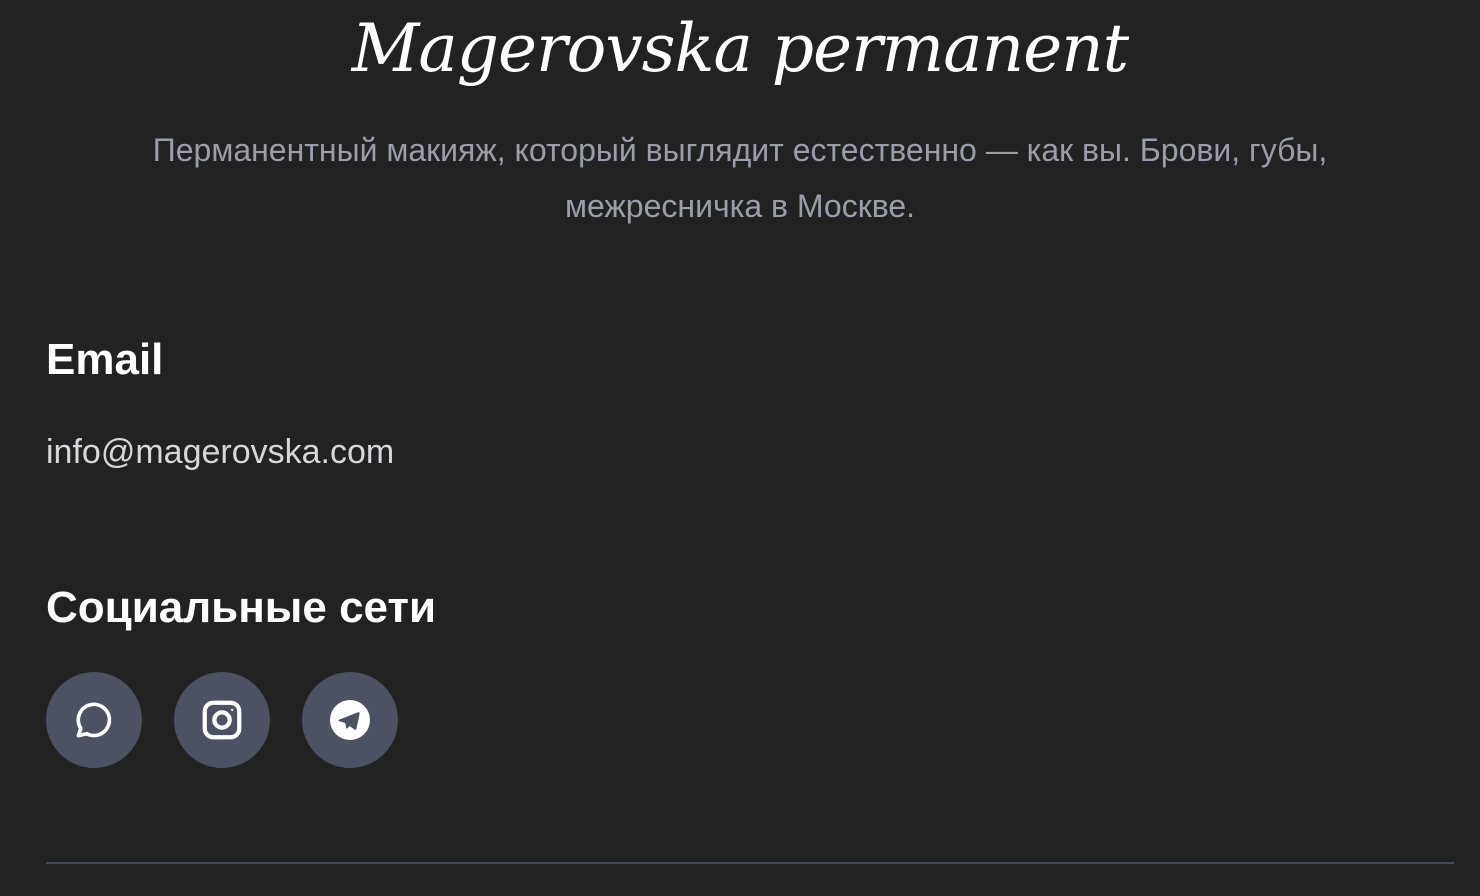 Image resolution: width=1480 pixels, height=896 pixels. What do you see at coordinates (740, 49) in the screenshot?
I see `brand-logo-text: Magerovska permanent` at bounding box center [740, 49].